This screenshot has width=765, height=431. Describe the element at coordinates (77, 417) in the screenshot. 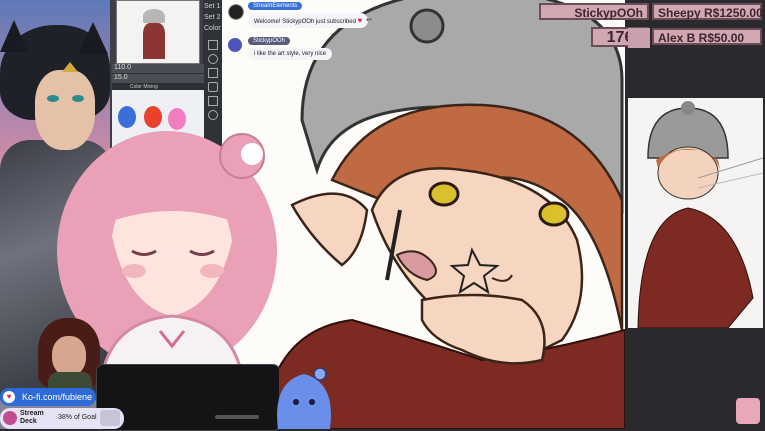

I see `goal-progress-text: 38% of Goal` at that location.